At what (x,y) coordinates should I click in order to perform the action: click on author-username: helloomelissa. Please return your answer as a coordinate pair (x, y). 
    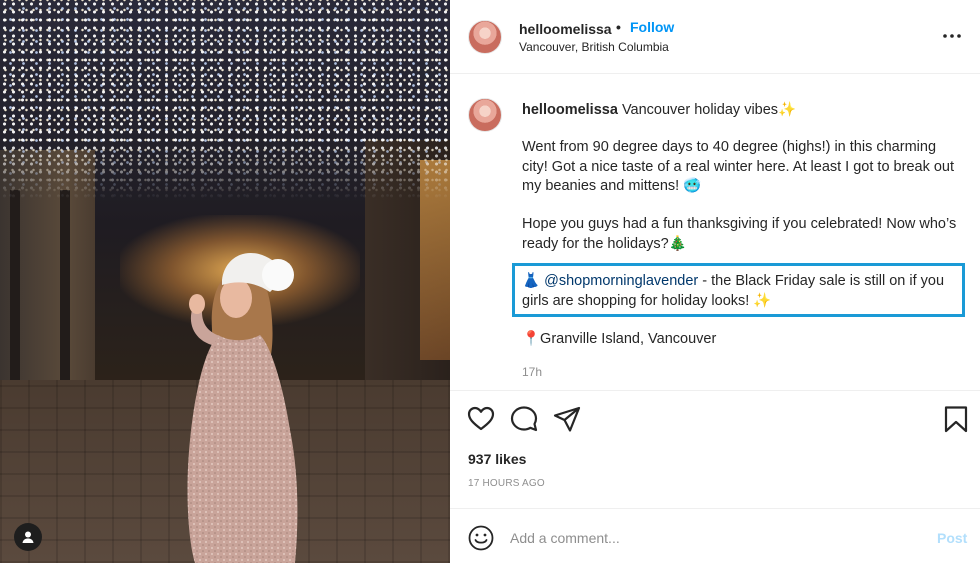
    Looking at the image, I should click on (565, 29).